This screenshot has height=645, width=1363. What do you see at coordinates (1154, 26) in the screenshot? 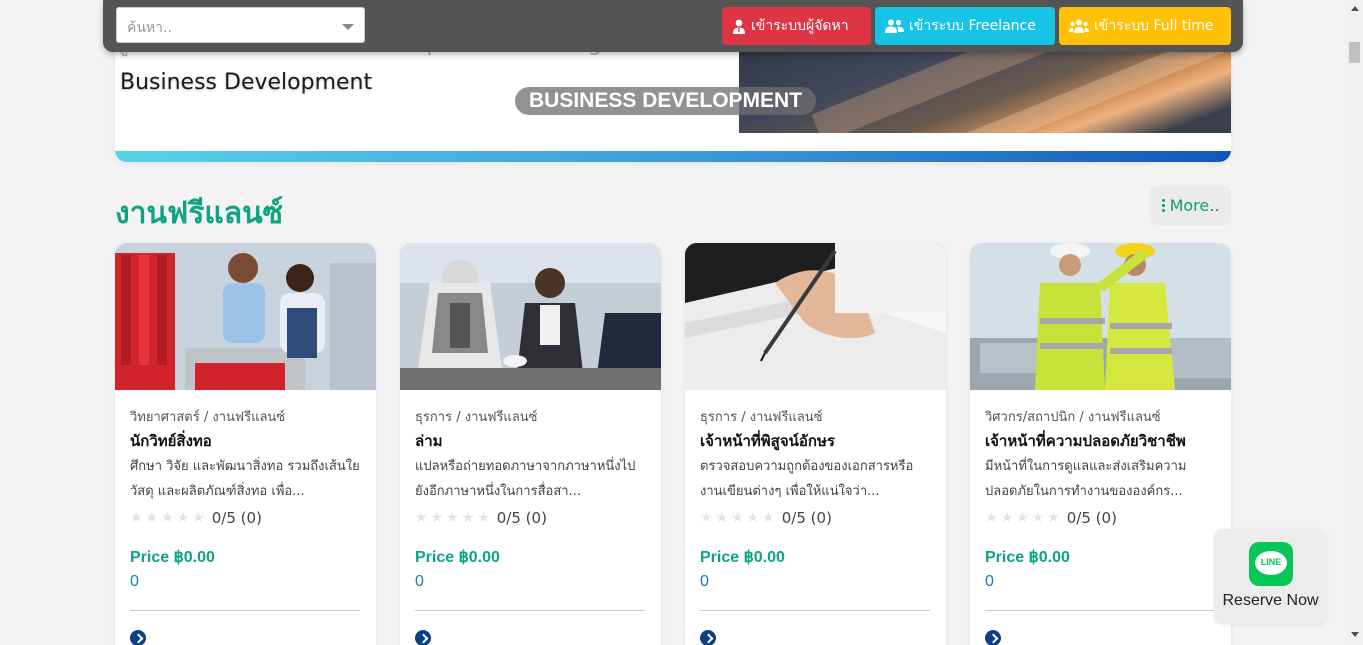
I see `login-fulltime-label: เข้าระบบ Full time` at bounding box center [1154, 26].